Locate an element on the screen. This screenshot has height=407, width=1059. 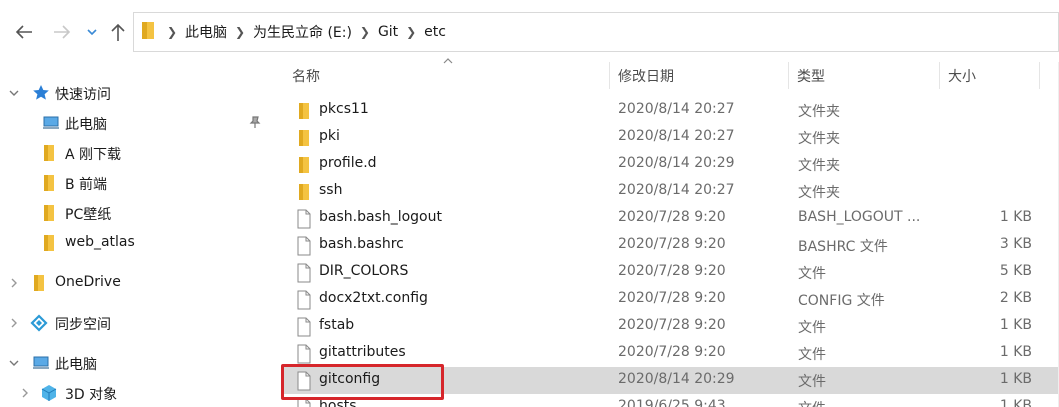
back-arrow-icon is located at coordinates (23, 32).